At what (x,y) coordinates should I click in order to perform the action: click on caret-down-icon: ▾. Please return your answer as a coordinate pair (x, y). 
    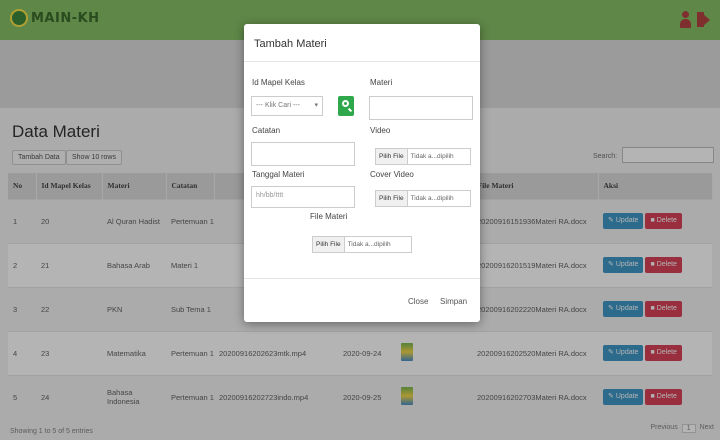
    Looking at the image, I should click on (316, 105).